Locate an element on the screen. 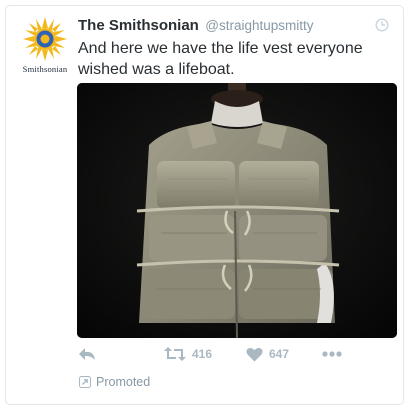  user-handle: @straightupsmitty is located at coordinates (259, 25).